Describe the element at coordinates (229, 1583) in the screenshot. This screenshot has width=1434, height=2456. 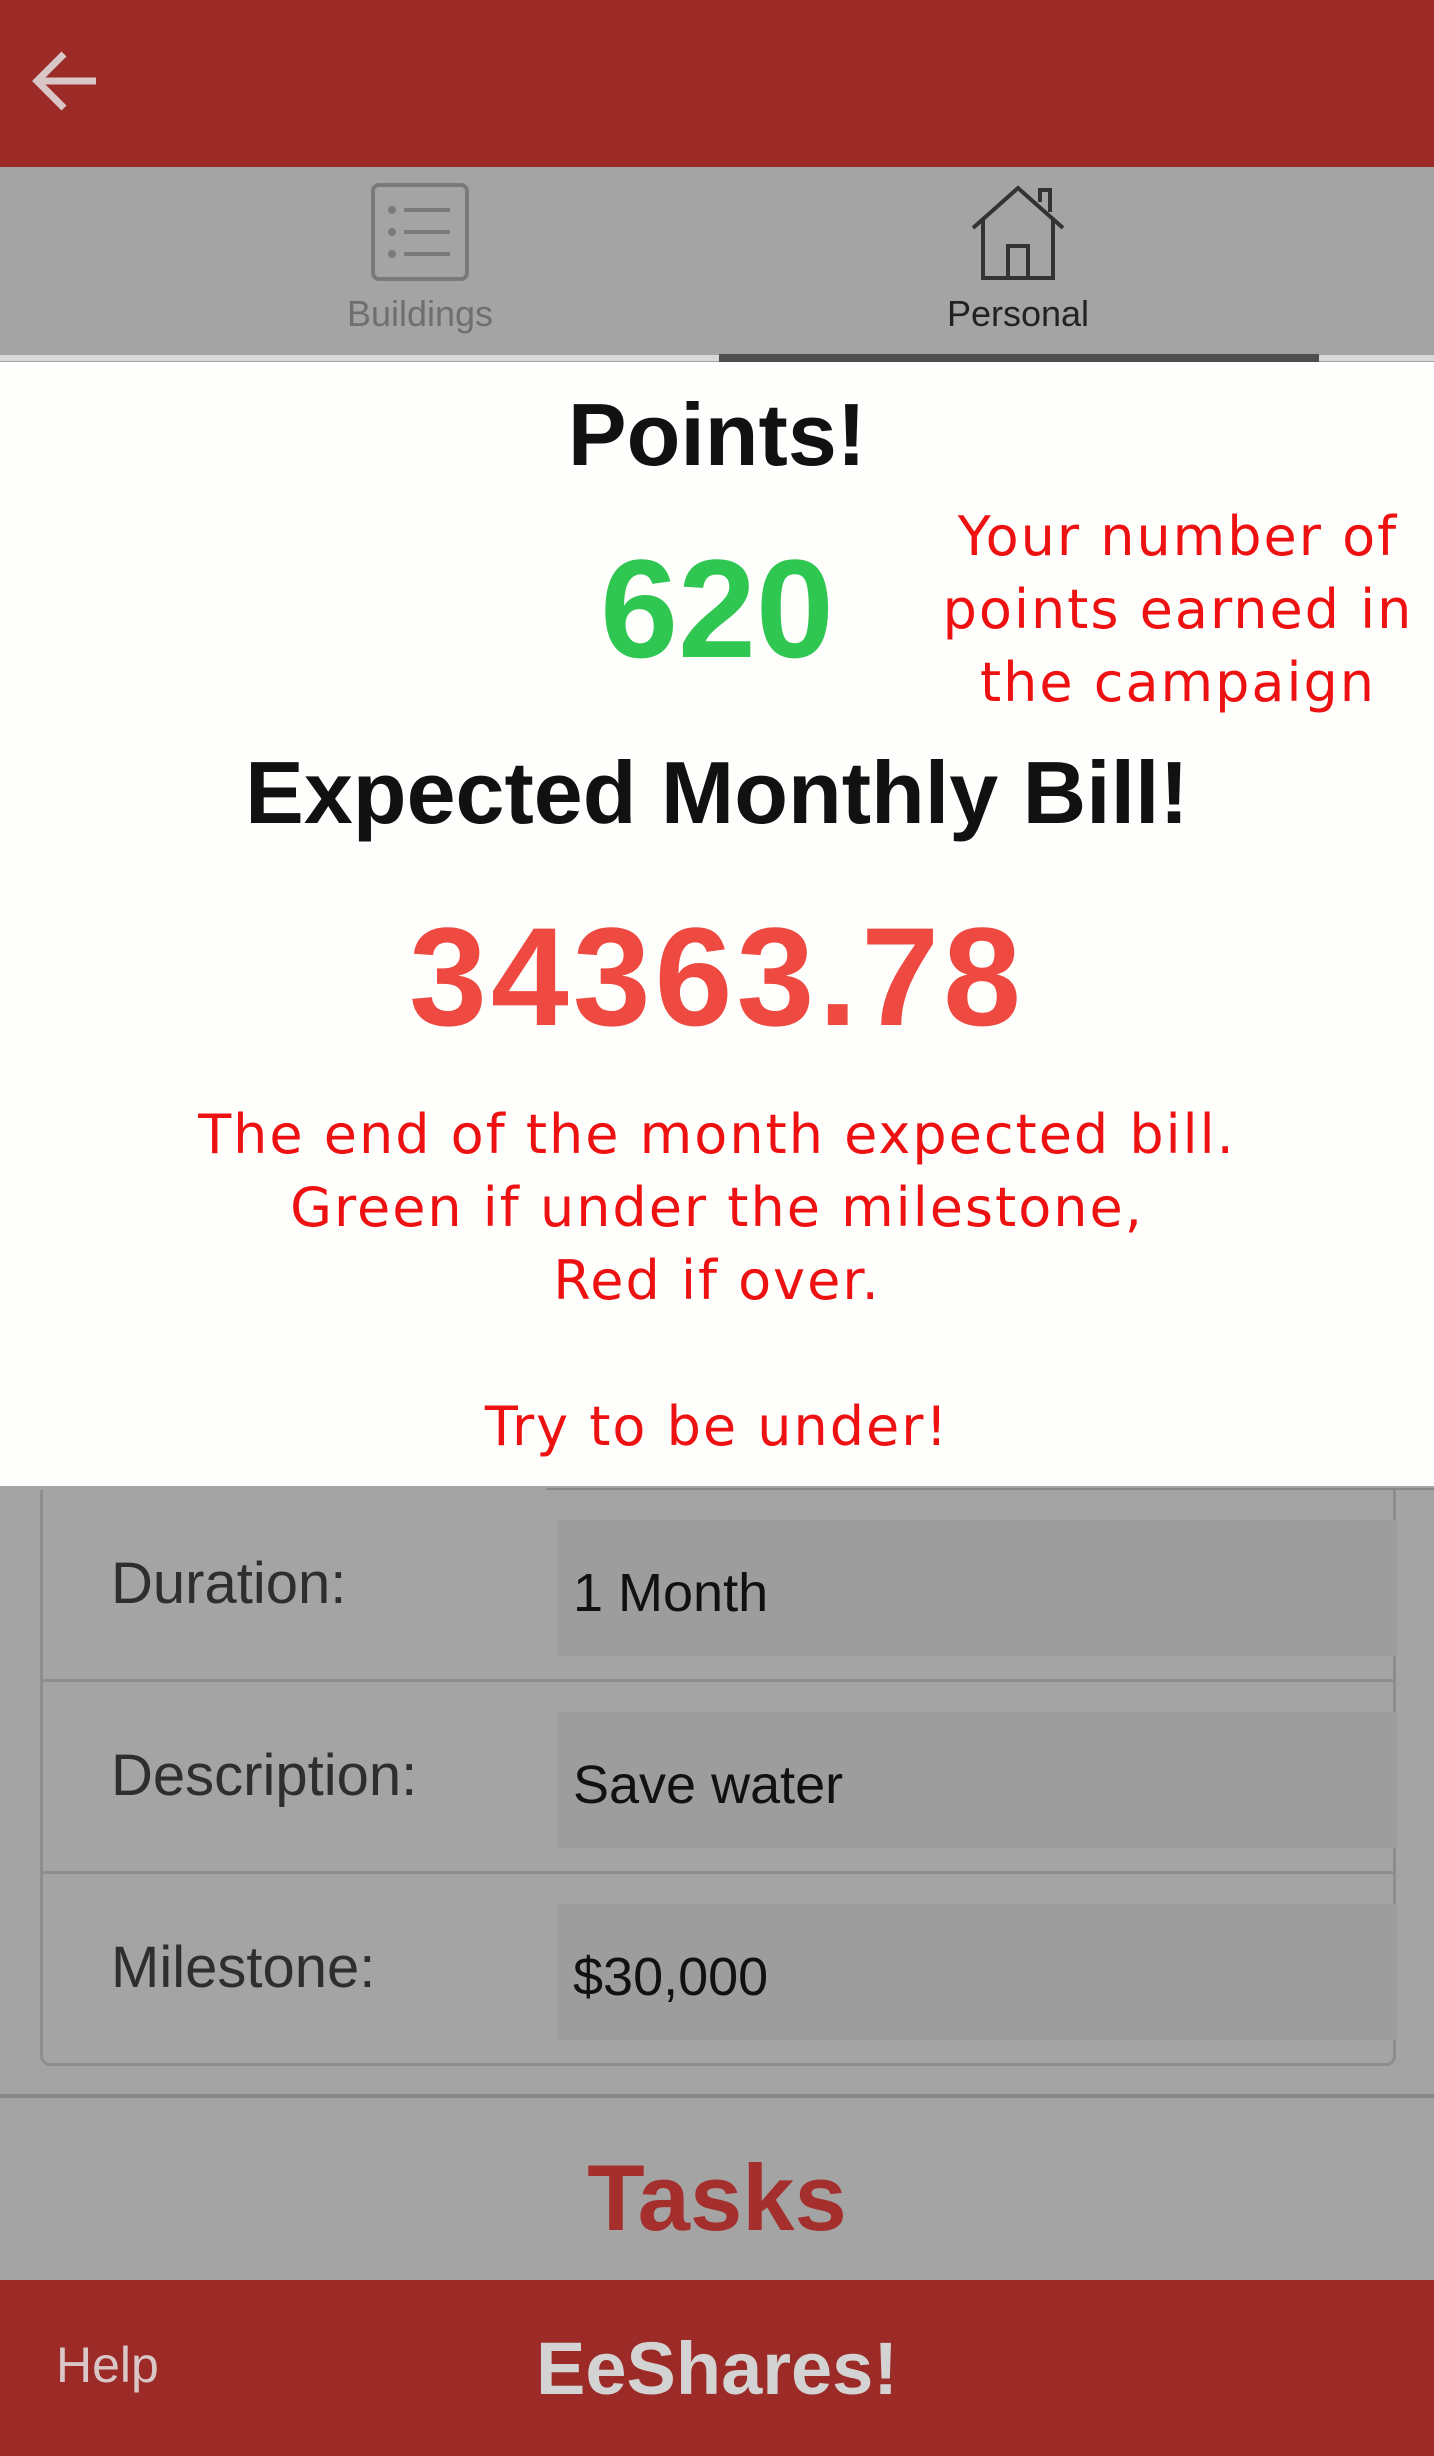
I see `duration-label: Duration:` at that location.